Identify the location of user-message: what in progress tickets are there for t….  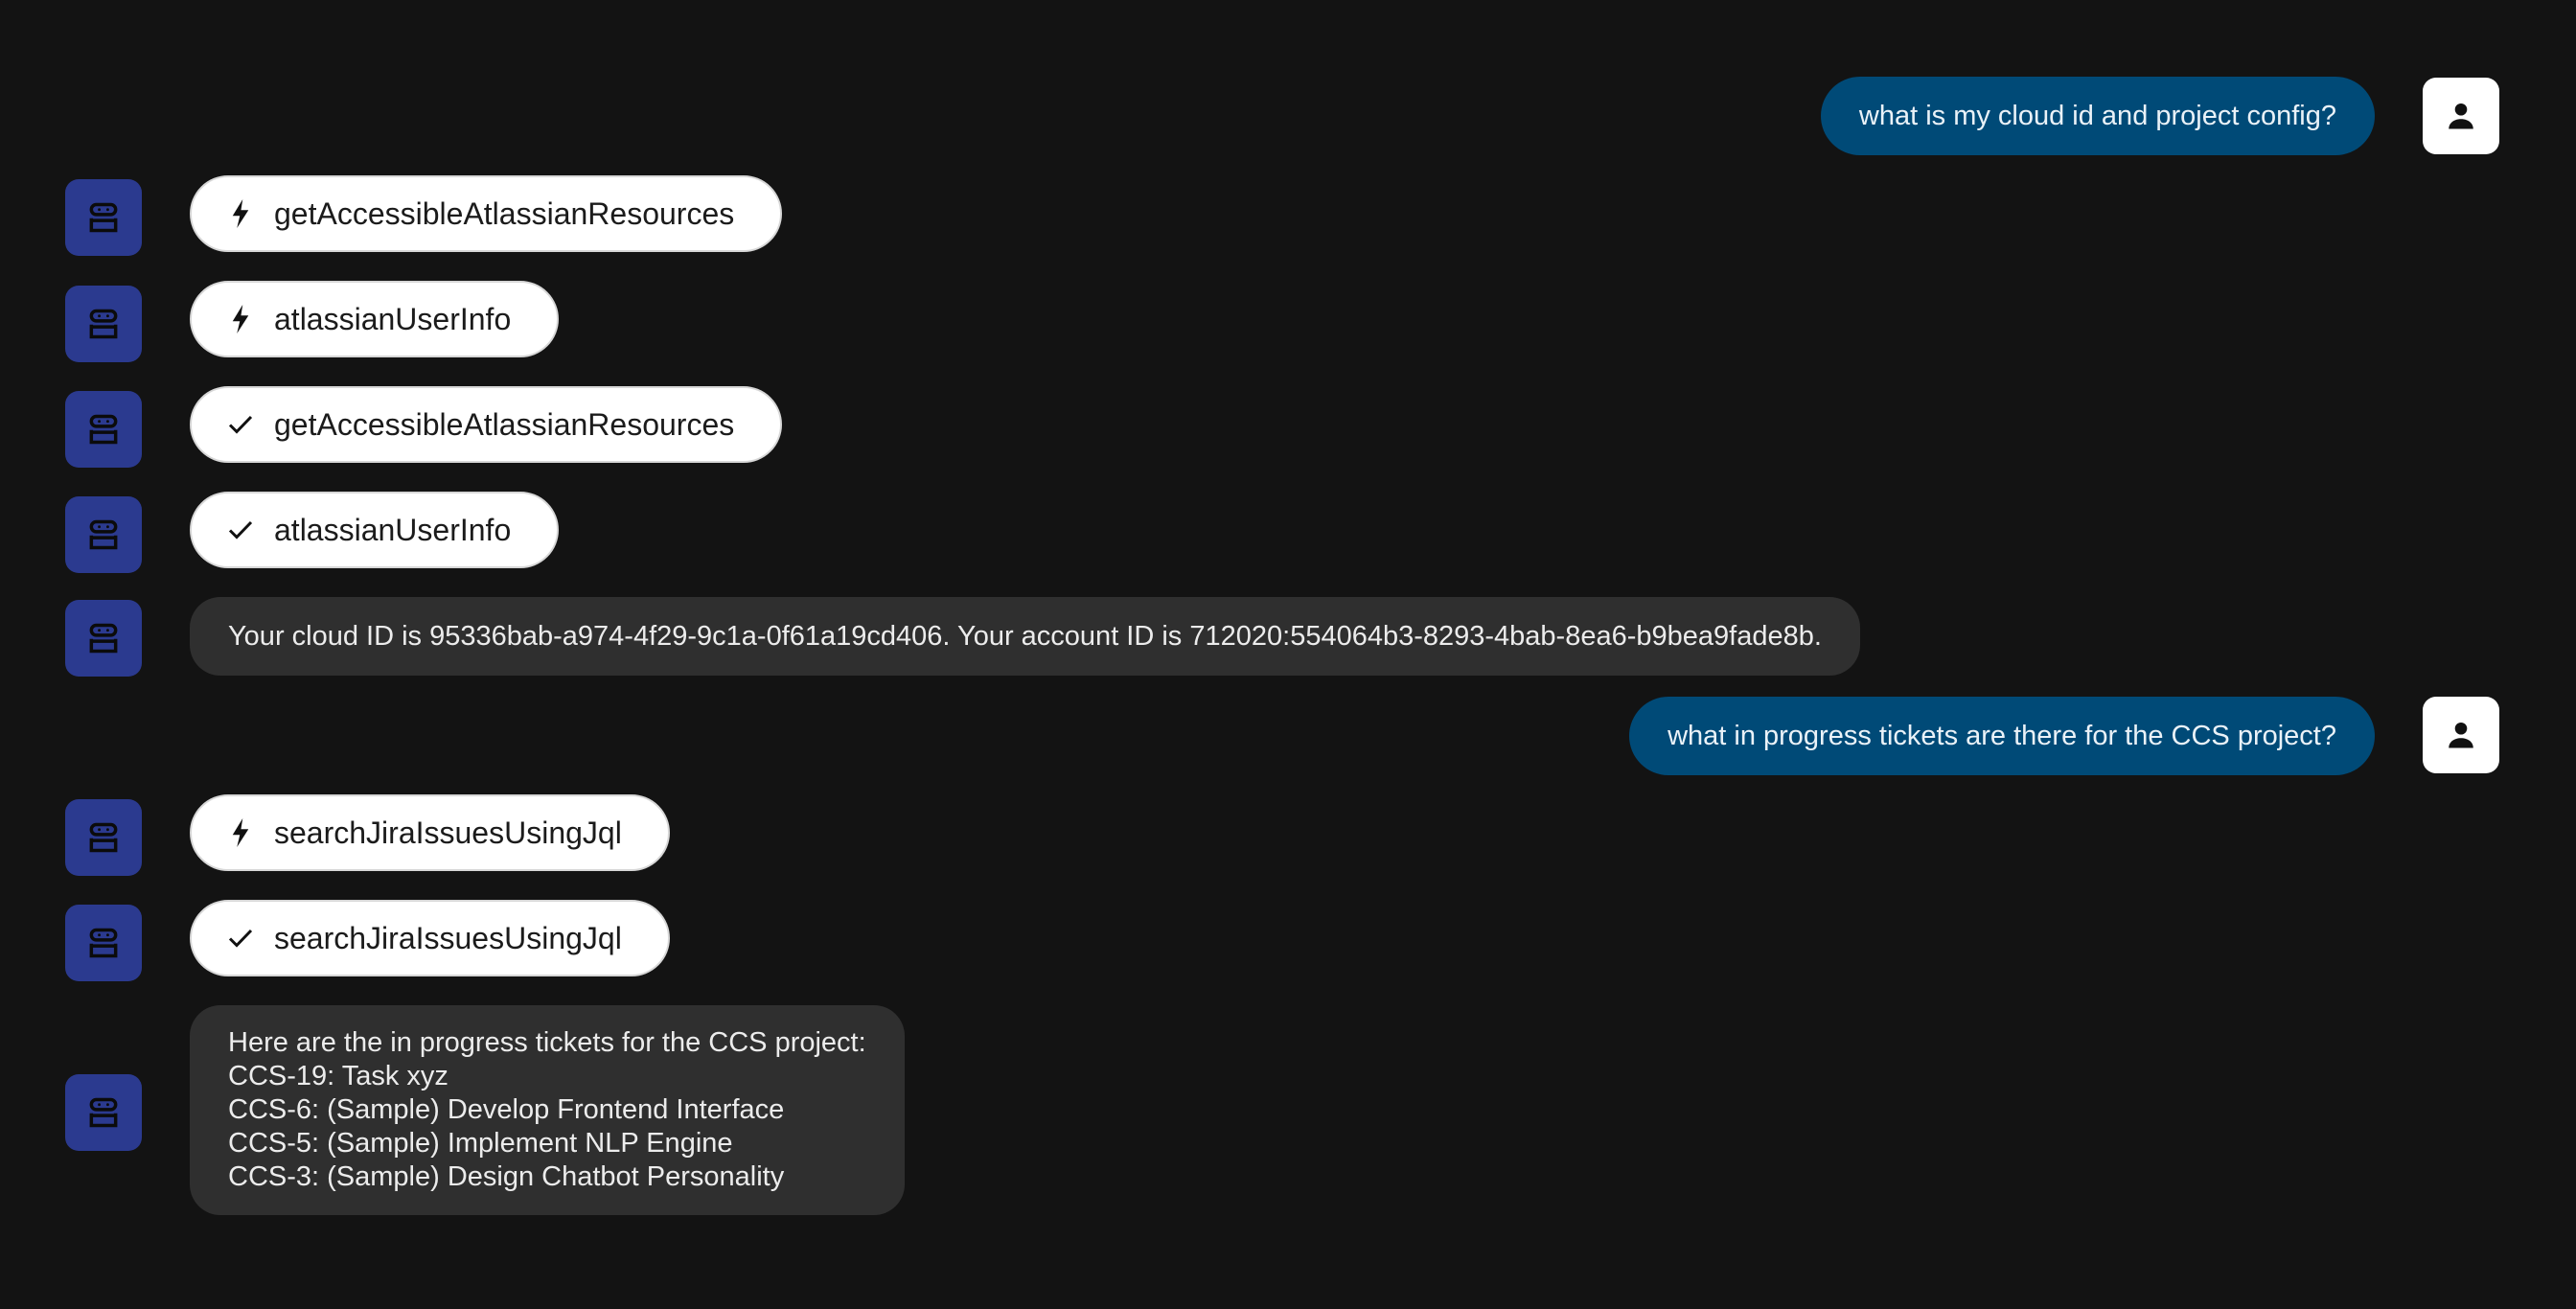
(2002, 736).